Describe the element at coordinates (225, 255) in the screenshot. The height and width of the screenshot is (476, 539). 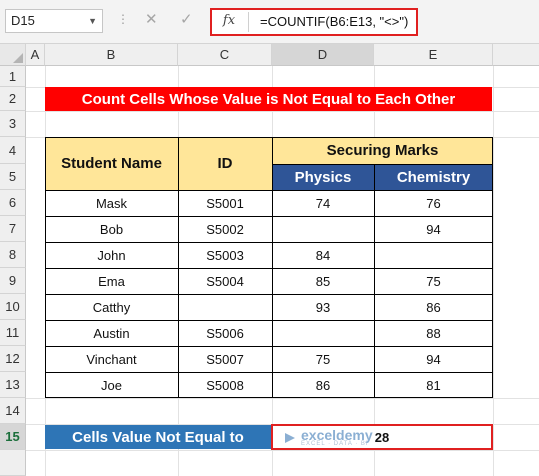
I see `cell-id: S5003` at that location.